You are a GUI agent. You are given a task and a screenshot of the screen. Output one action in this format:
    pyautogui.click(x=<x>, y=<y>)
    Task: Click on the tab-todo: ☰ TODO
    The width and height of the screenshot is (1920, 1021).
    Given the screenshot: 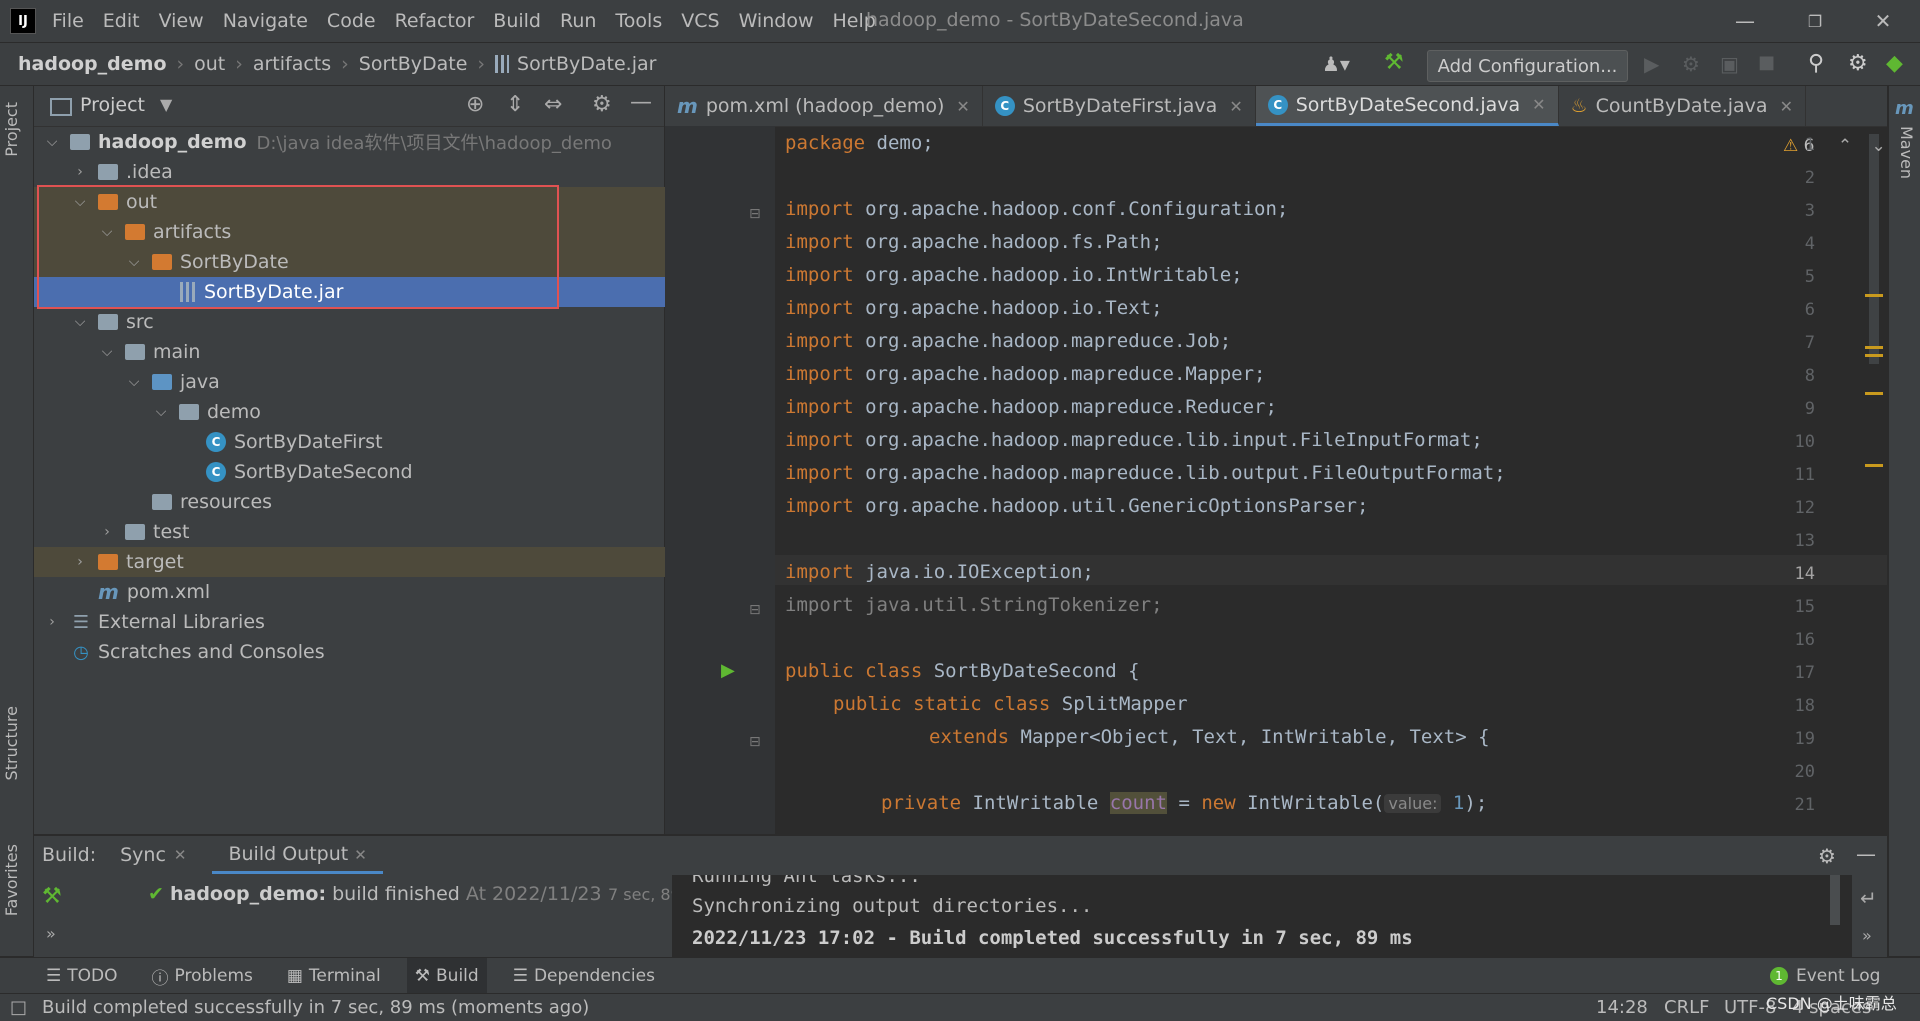 What is the action you would take?
    pyautogui.click(x=82, y=976)
    